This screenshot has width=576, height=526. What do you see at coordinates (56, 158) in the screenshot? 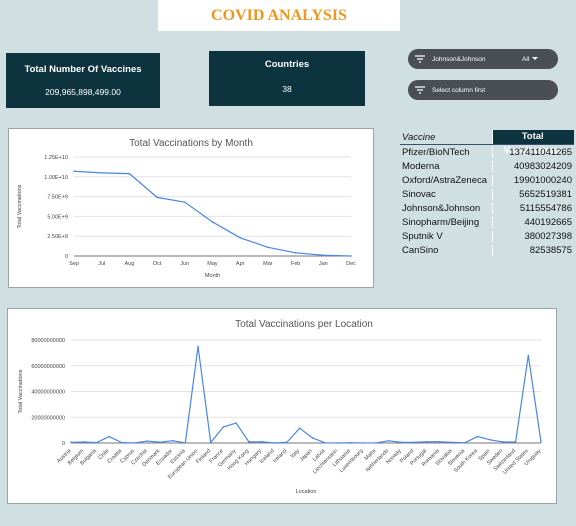
I see `y-tick-label: 1.25E+10` at bounding box center [56, 158].